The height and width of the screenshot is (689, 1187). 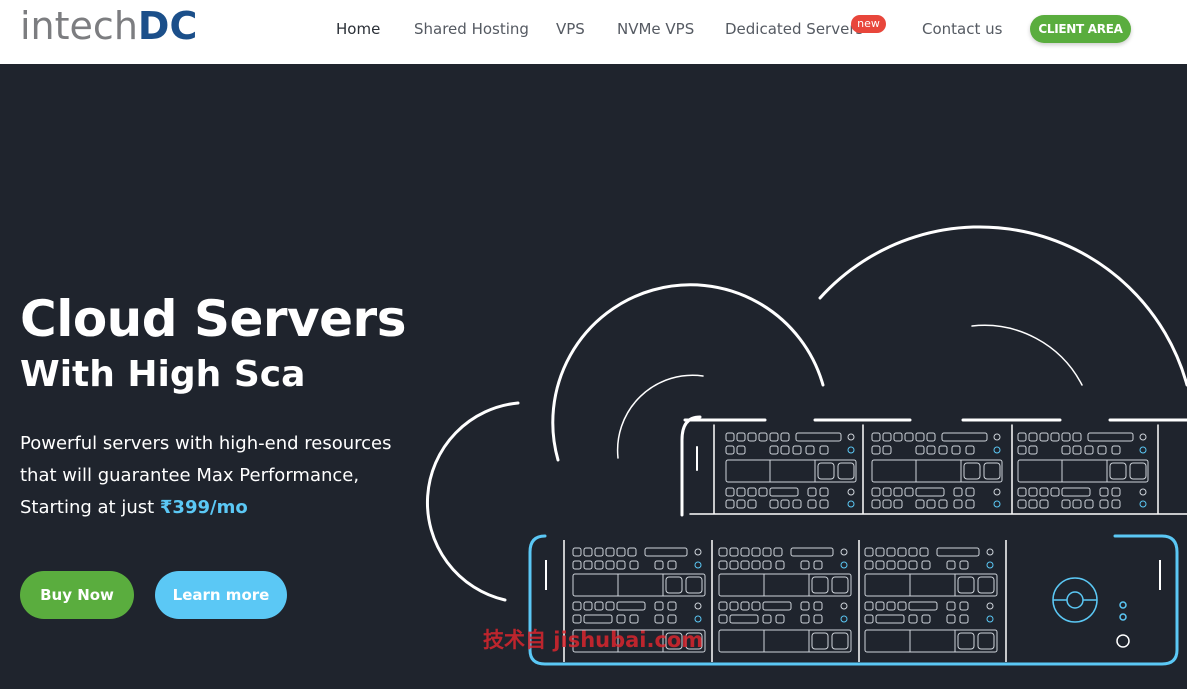 What do you see at coordinates (203, 507) in the screenshot?
I see `hero-price: ₹399/mo` at bounding box center [203, 507].